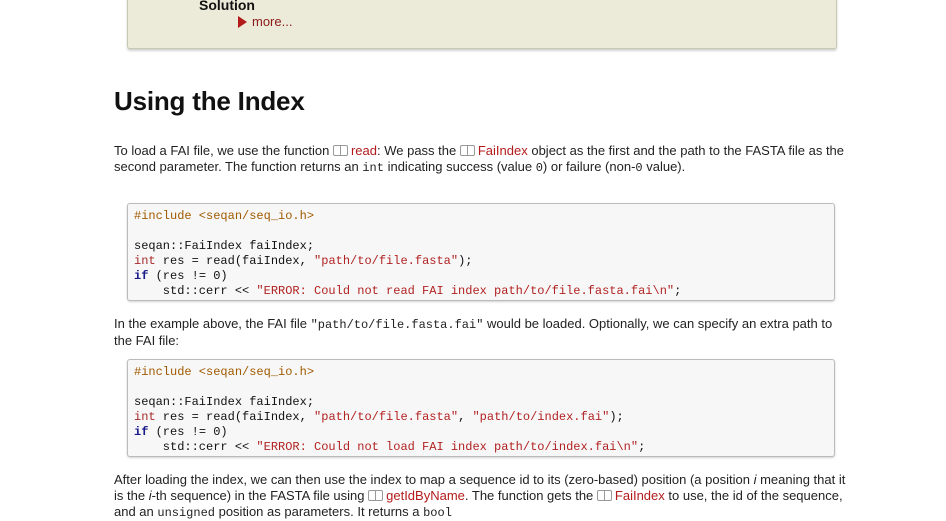 The height and width of the screenshot is (521, 946). What do you see at coordinates (459, 166) in the screenshot?
I see `text: indicating success (value` at bounding box center [459, 166].